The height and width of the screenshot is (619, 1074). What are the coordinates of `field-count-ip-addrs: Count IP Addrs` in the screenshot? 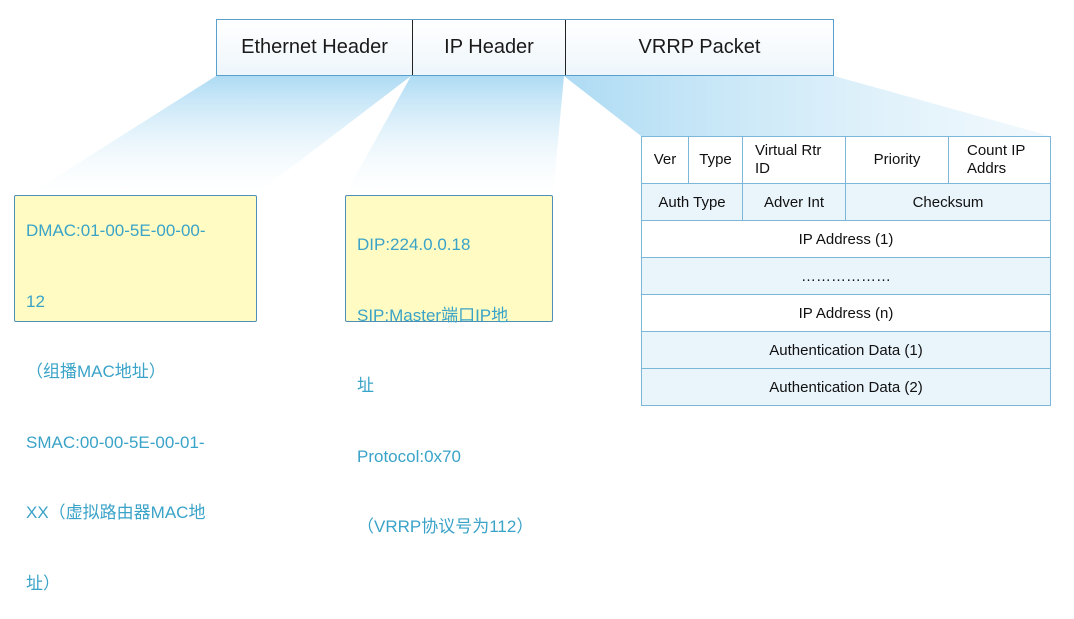 It's located at (999, 160).